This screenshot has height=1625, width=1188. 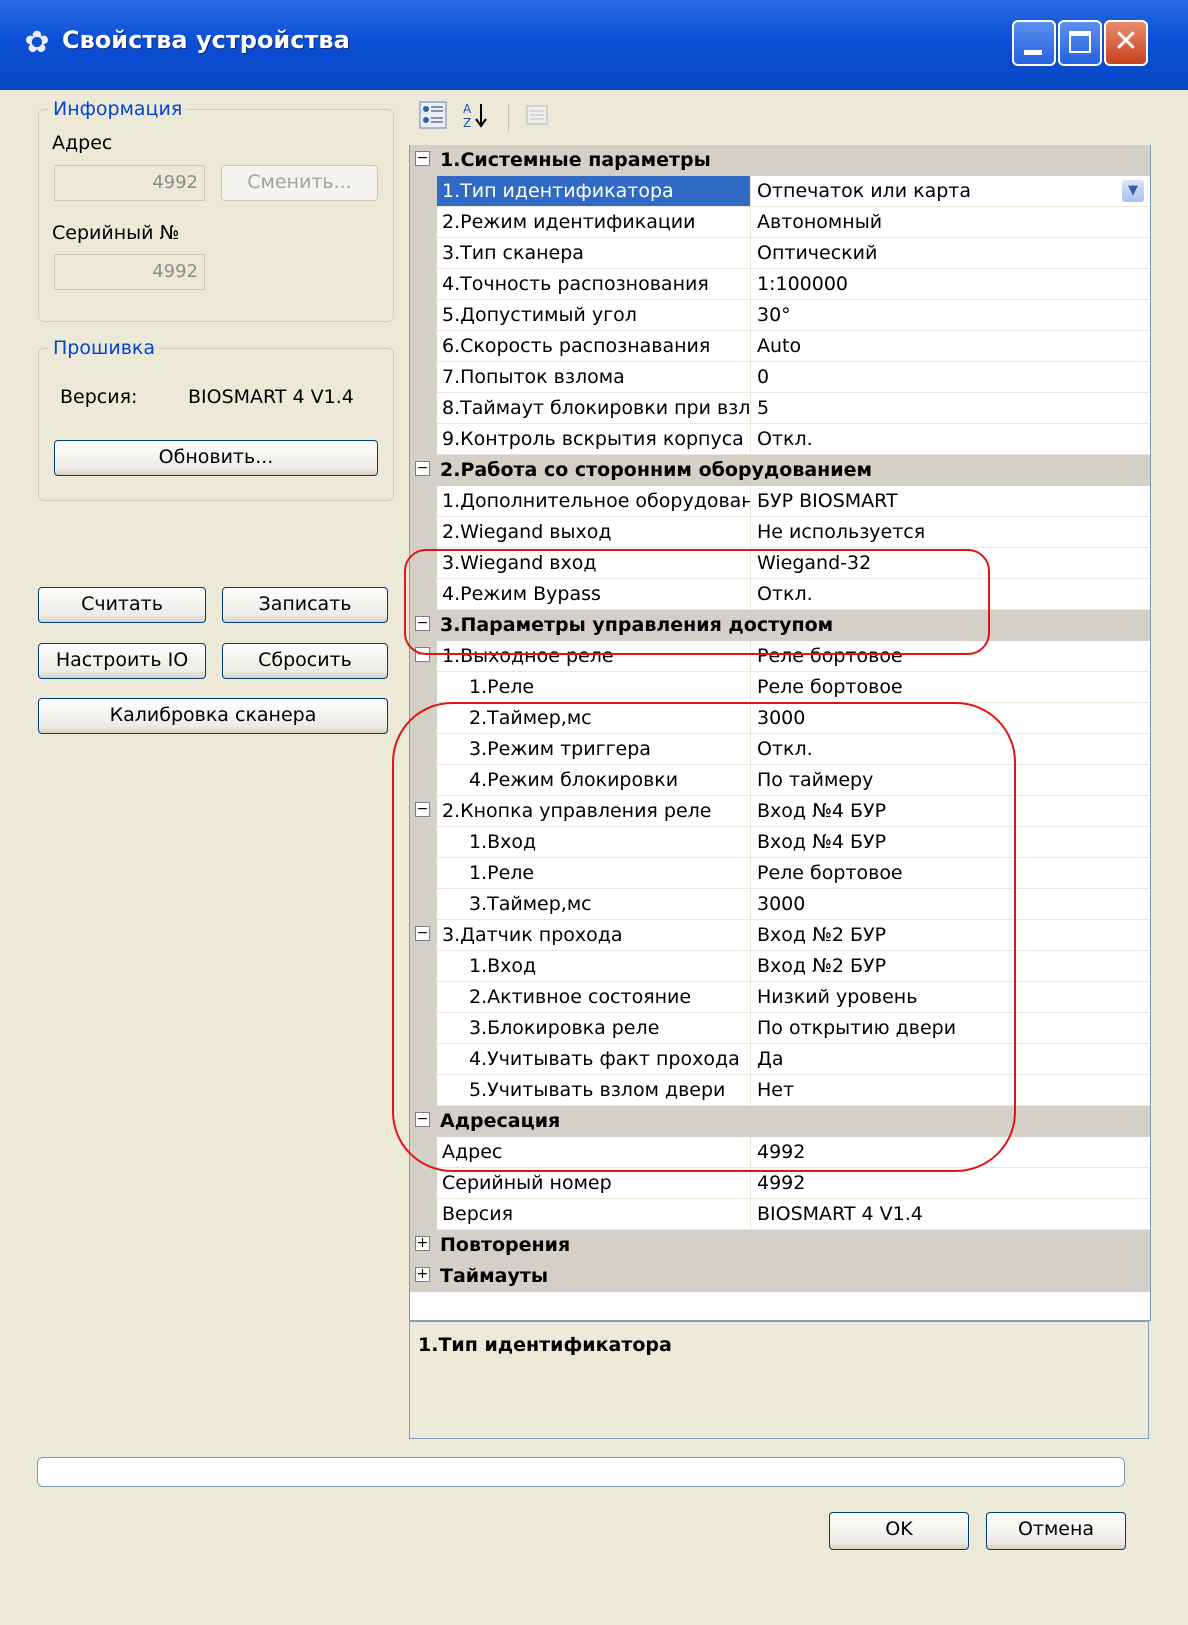 I want to click on grid-property-row: 1.Вход Вход №4 БУР, so click(x=780, y=842).